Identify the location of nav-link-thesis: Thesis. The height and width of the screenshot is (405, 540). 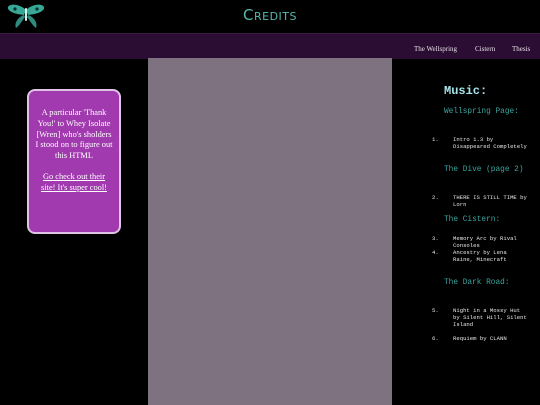
(521, 49).